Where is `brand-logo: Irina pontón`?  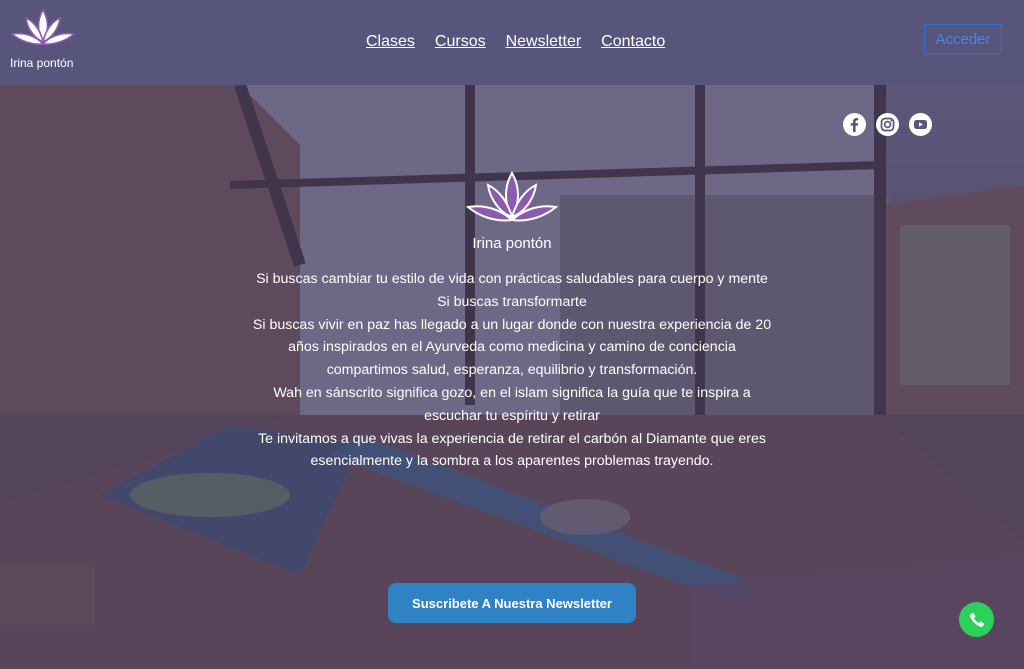 brand-logo: Irina pontón is located at coordinates (44, 41).